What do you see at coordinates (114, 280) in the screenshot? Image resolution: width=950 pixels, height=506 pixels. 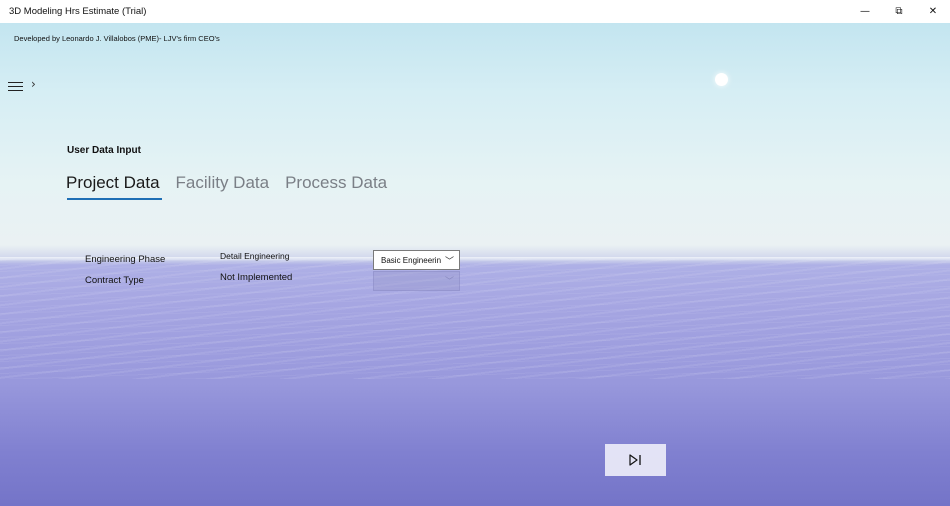 I see `contract-type-label: Contract Type` at bounding box center [114, 280].